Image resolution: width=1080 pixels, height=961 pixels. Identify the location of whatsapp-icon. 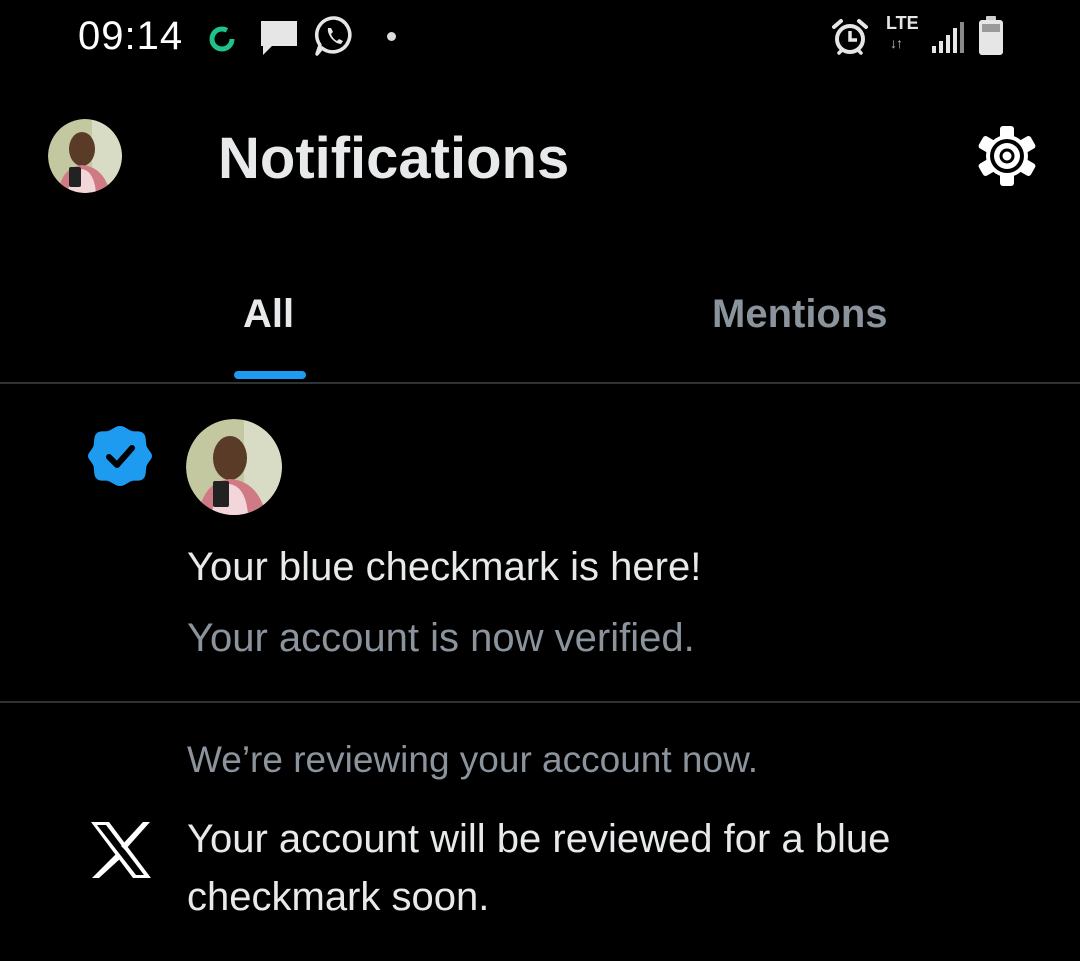
(333, 36).